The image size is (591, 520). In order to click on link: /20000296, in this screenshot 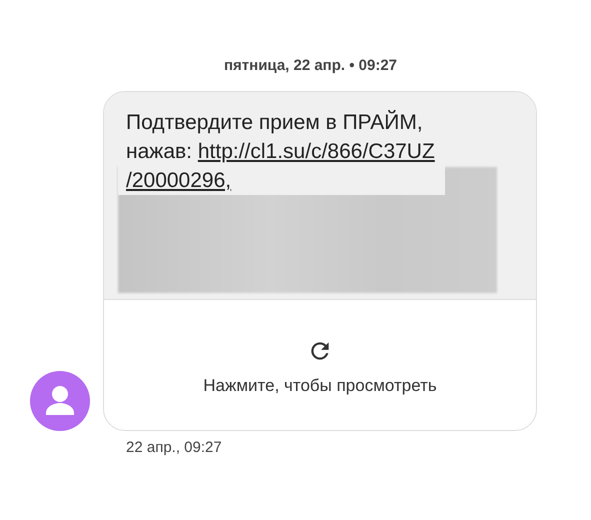, I will do `click(179, 180)`.